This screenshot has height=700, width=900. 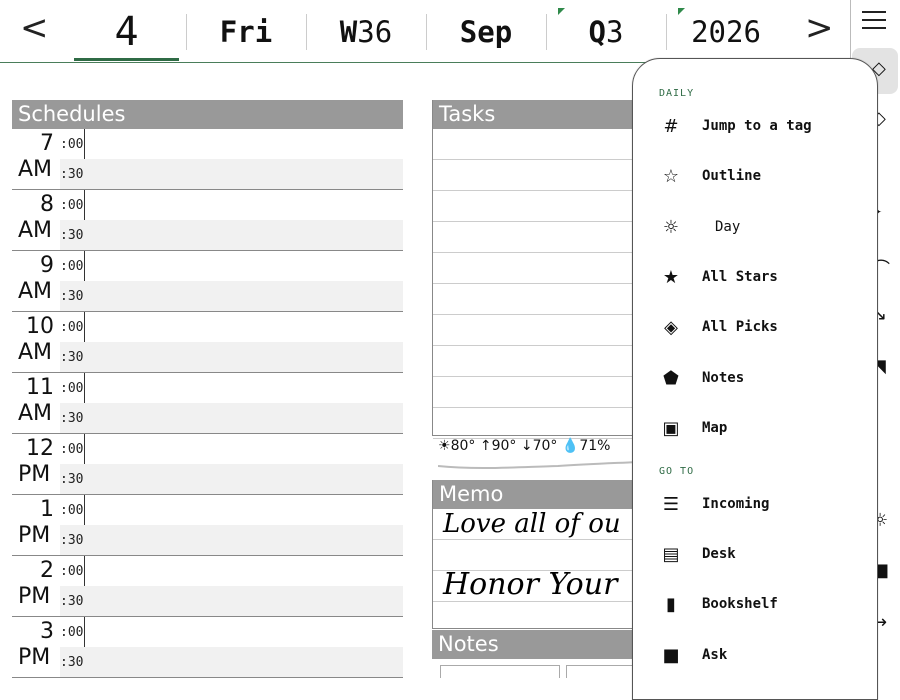 I want to click on year-label: 2026, so click(x=726, y=32).